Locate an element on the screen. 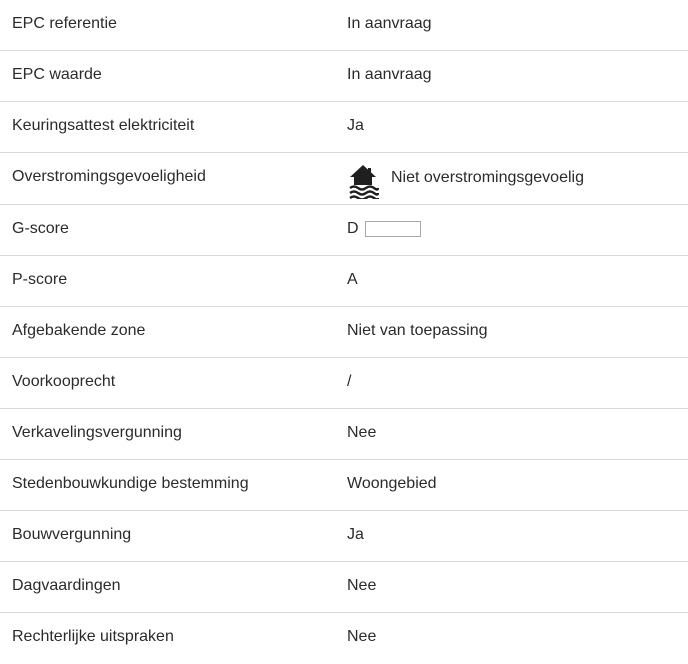 The image size is (688, 664). row-label: Verkavelingsvergunning is located at coordinates (97, 432).